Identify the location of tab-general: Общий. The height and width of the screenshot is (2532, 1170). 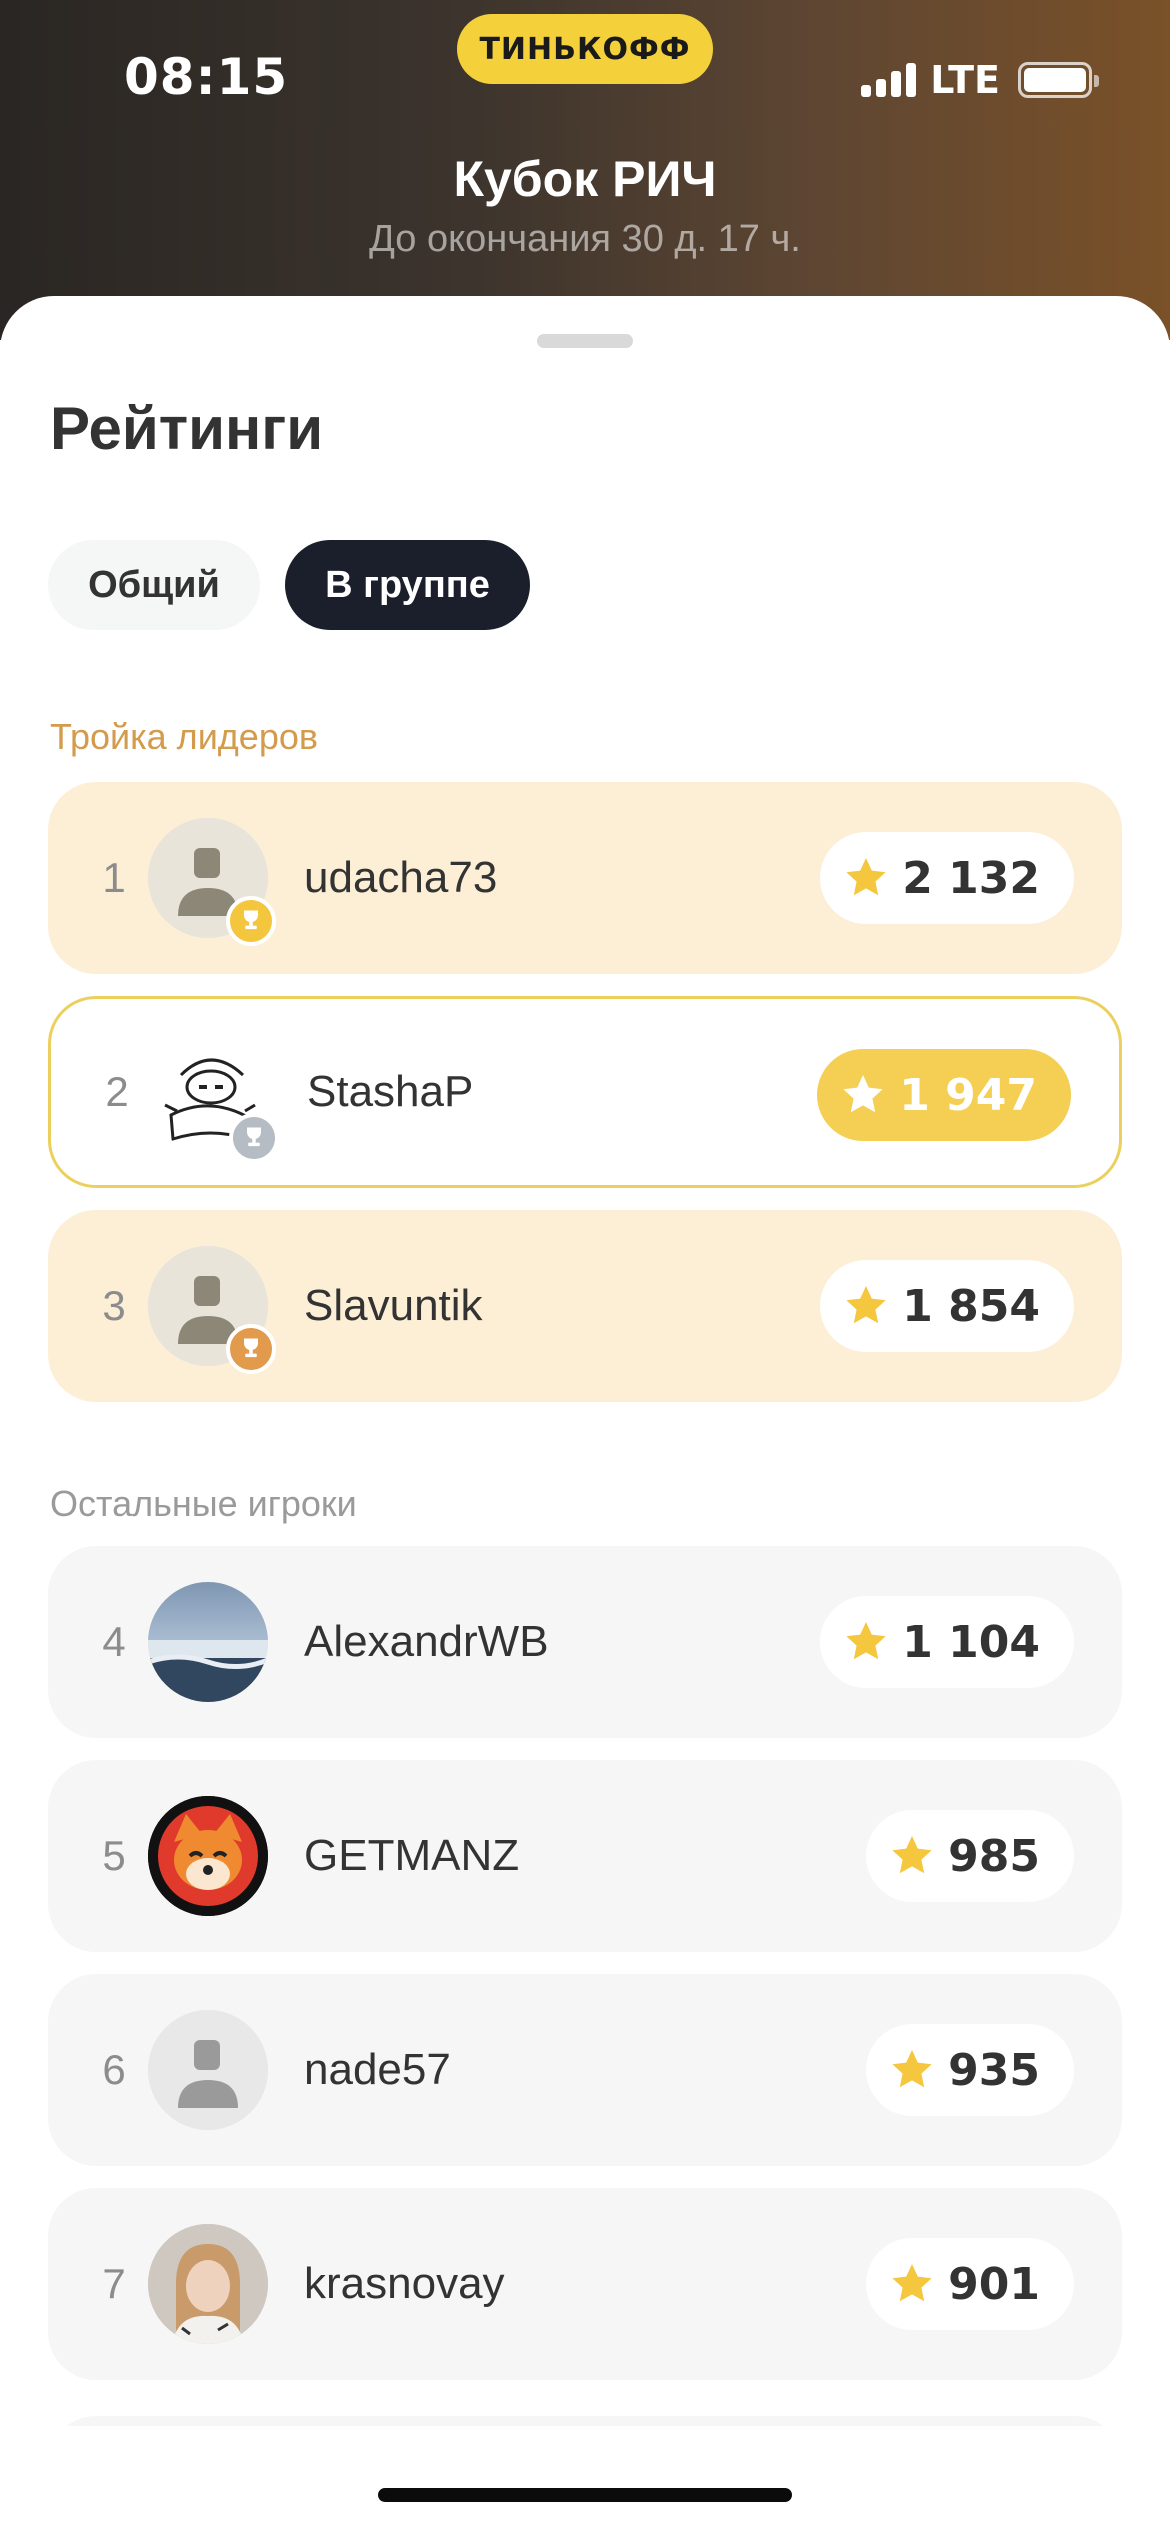
(154, 585).